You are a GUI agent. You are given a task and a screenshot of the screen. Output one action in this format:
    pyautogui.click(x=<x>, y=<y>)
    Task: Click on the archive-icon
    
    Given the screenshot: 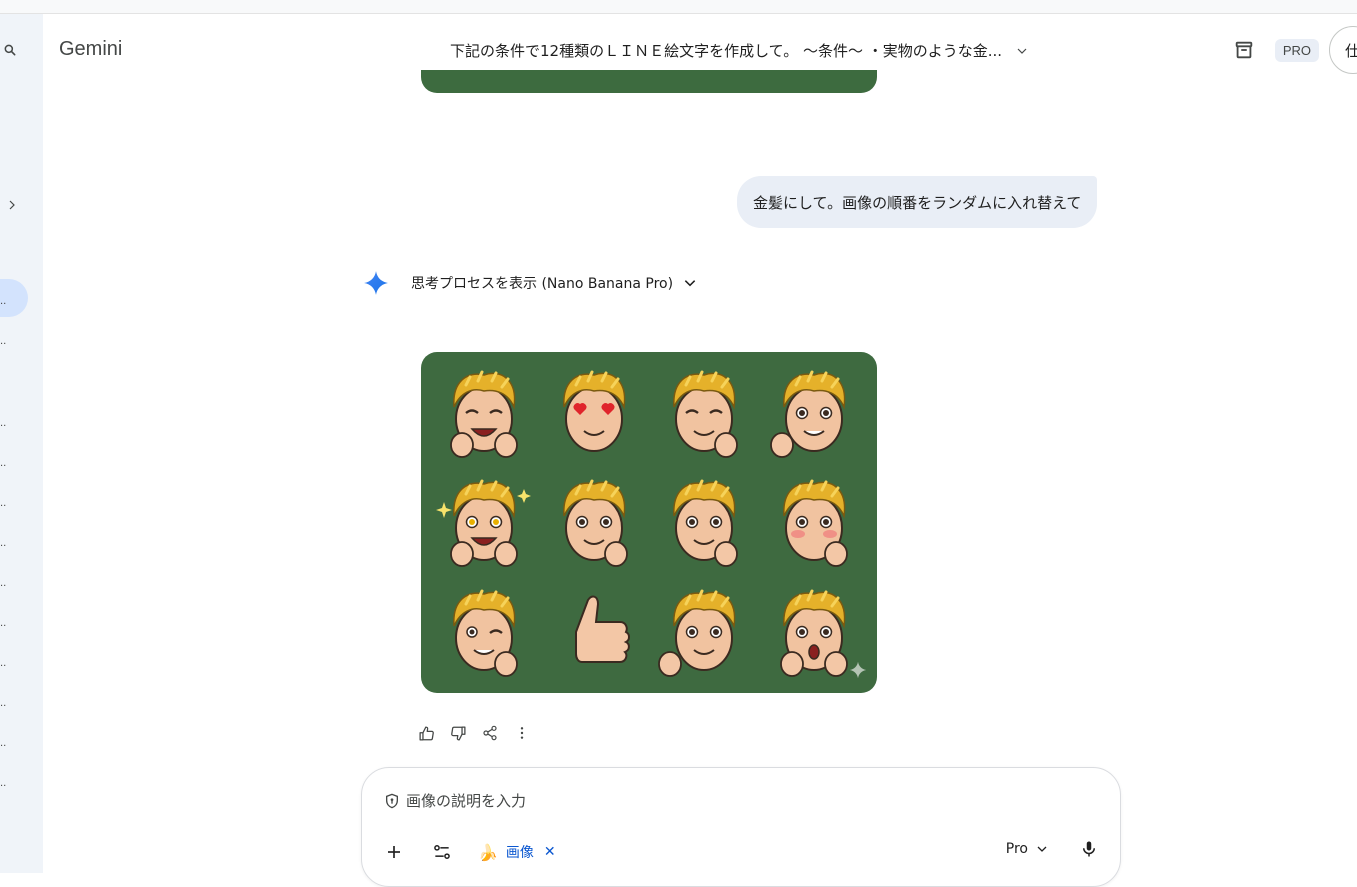 What is the action you would take?
    pyautogui.click(x=1244, y=50)
    